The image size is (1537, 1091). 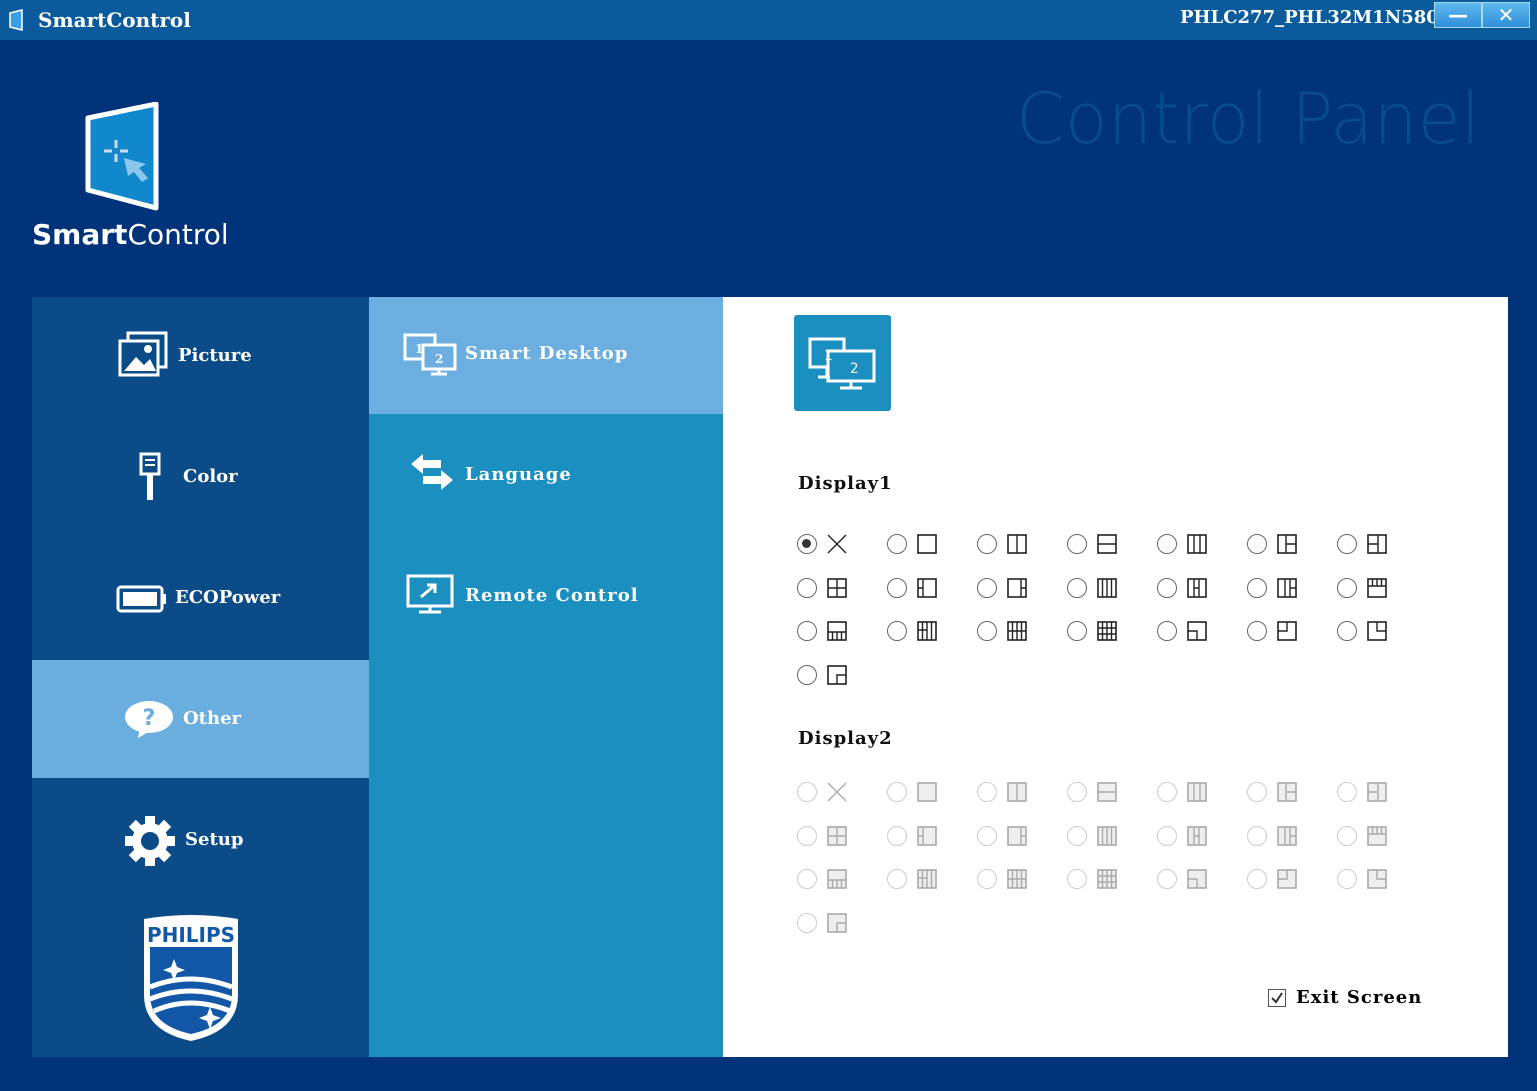 What do you see at coordinates (122, 156) in the screenshot?
I see `smartcontrol-logo-icon` at bounding box center [122, 156].